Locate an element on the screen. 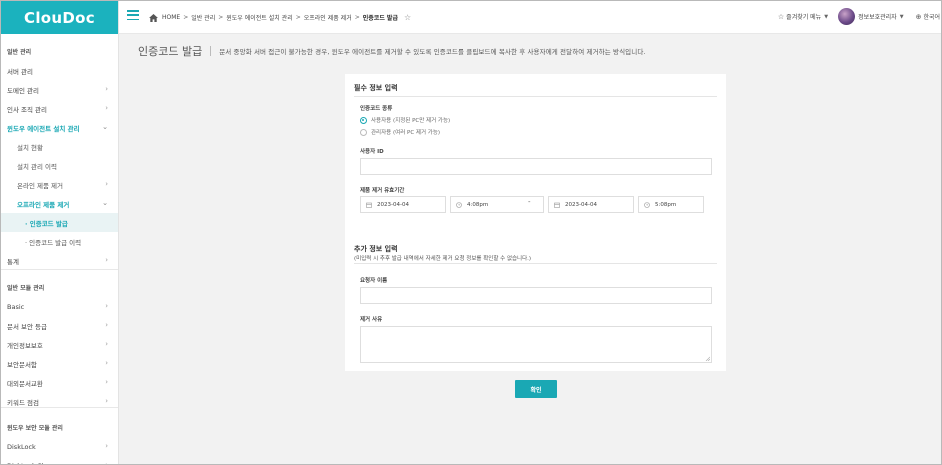 The width and height of the screenshot is (942, 465). sidebar-item-label: 문서 보안 등급 is located at coordinates (27, 326).